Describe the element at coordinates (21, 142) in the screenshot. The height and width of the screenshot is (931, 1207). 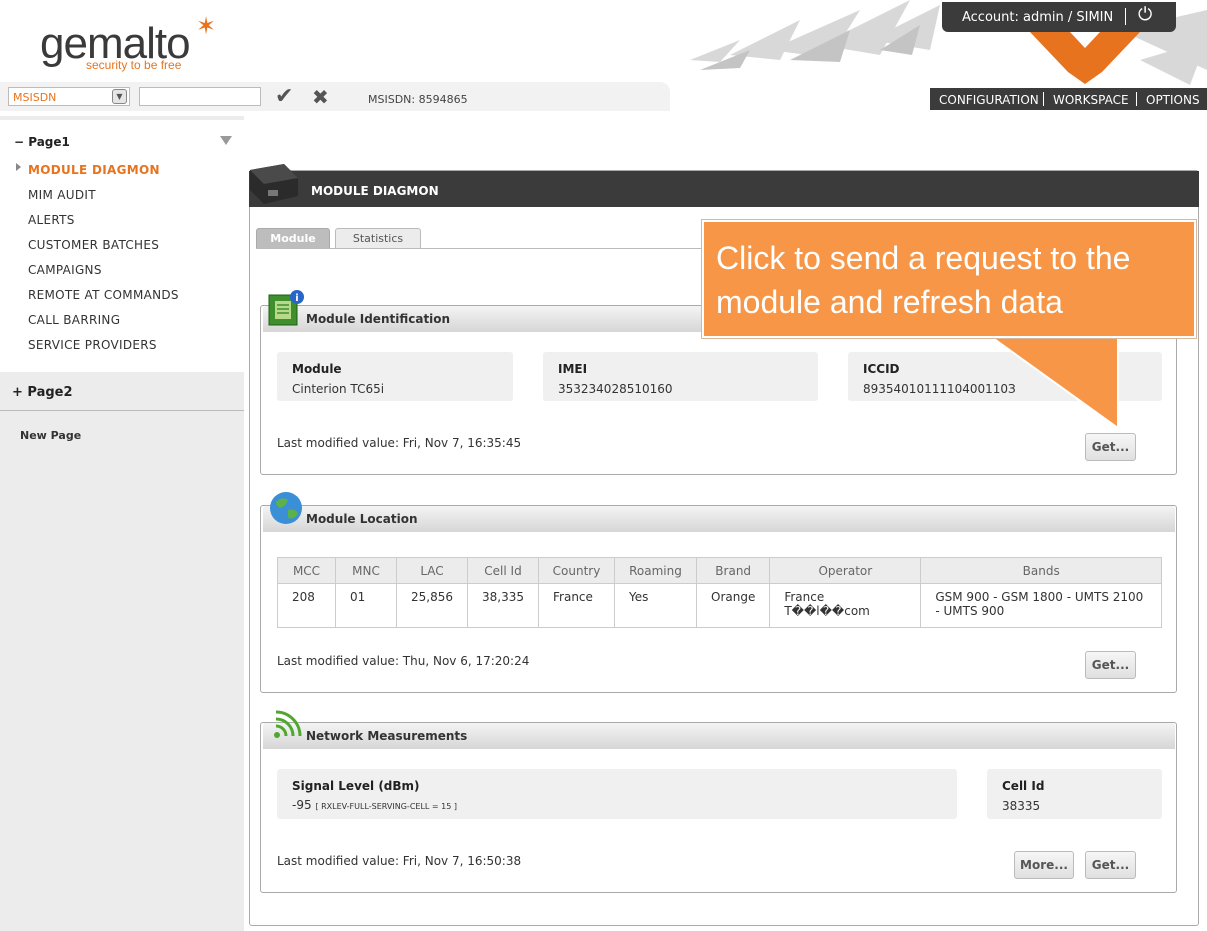
I see `minus-icon: −` at that location.